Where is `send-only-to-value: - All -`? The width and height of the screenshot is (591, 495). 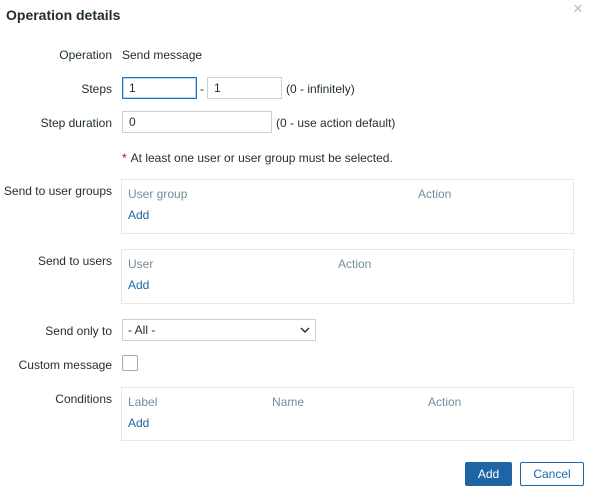
send-only-to-value: - All - is located at coordinates (142, 330).